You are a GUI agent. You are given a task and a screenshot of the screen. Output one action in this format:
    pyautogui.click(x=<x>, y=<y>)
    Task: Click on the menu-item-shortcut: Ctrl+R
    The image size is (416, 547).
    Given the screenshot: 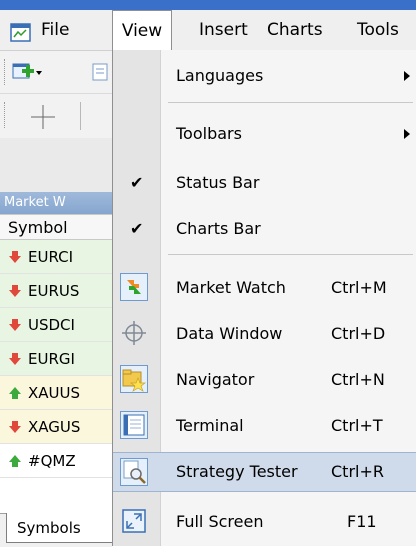 What is the action you would take?
    pyautogui.click(x=357, y=471)
    